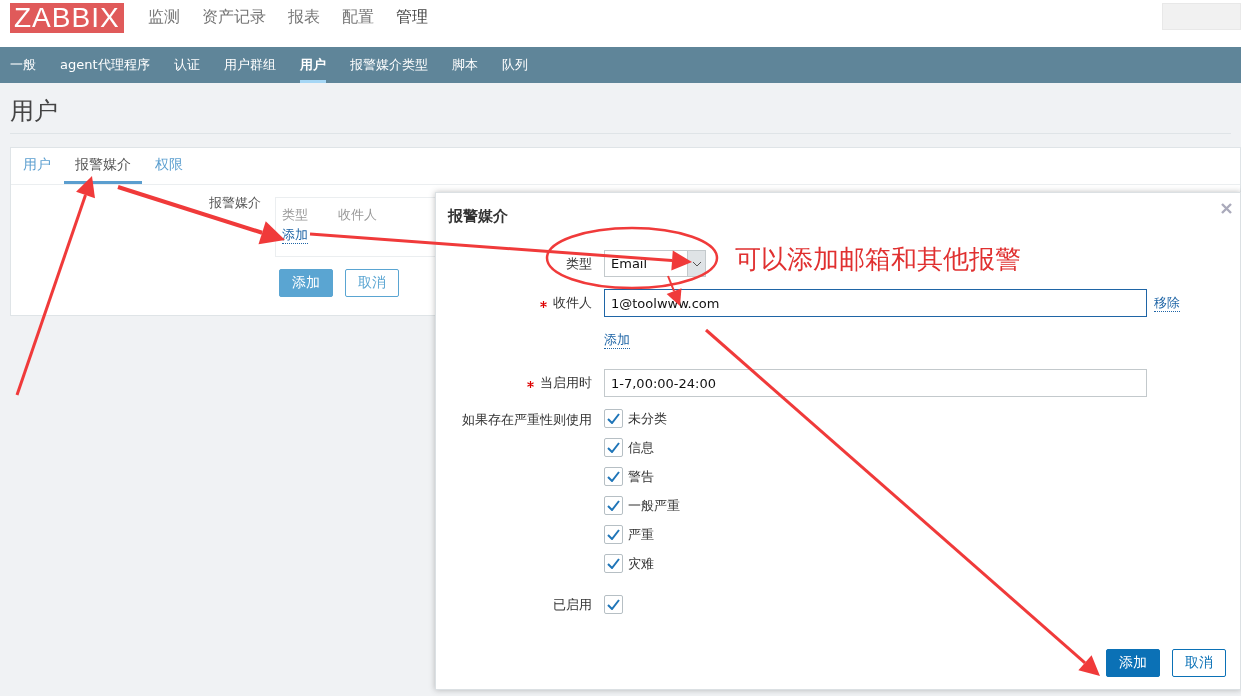  I want to click on nav-item: 一般, so click(23, 65).